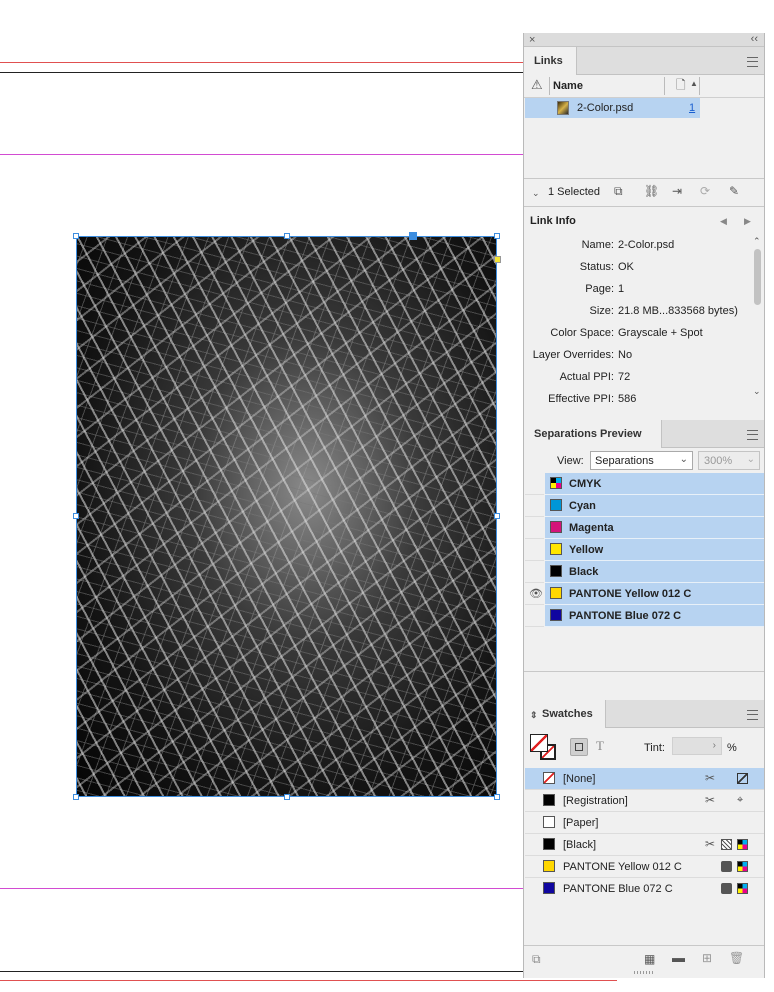  What do you see at coordinates (654, 550) in the screenshot?
I see `separation-row-yellow: Yellow` at bounding box center [654, 550].